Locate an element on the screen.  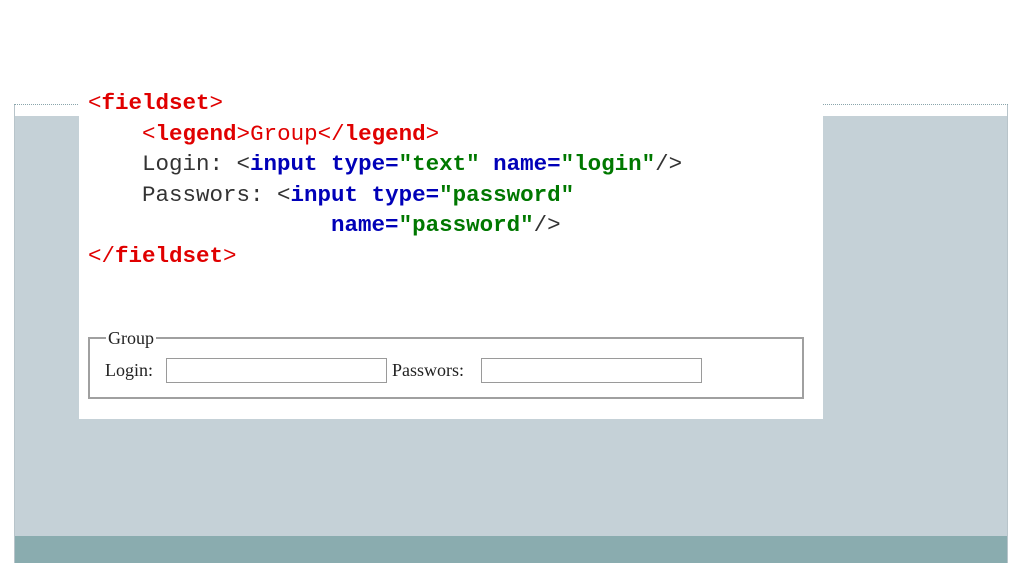
code-line: <fieldset> is located at coordinates (155, 103).